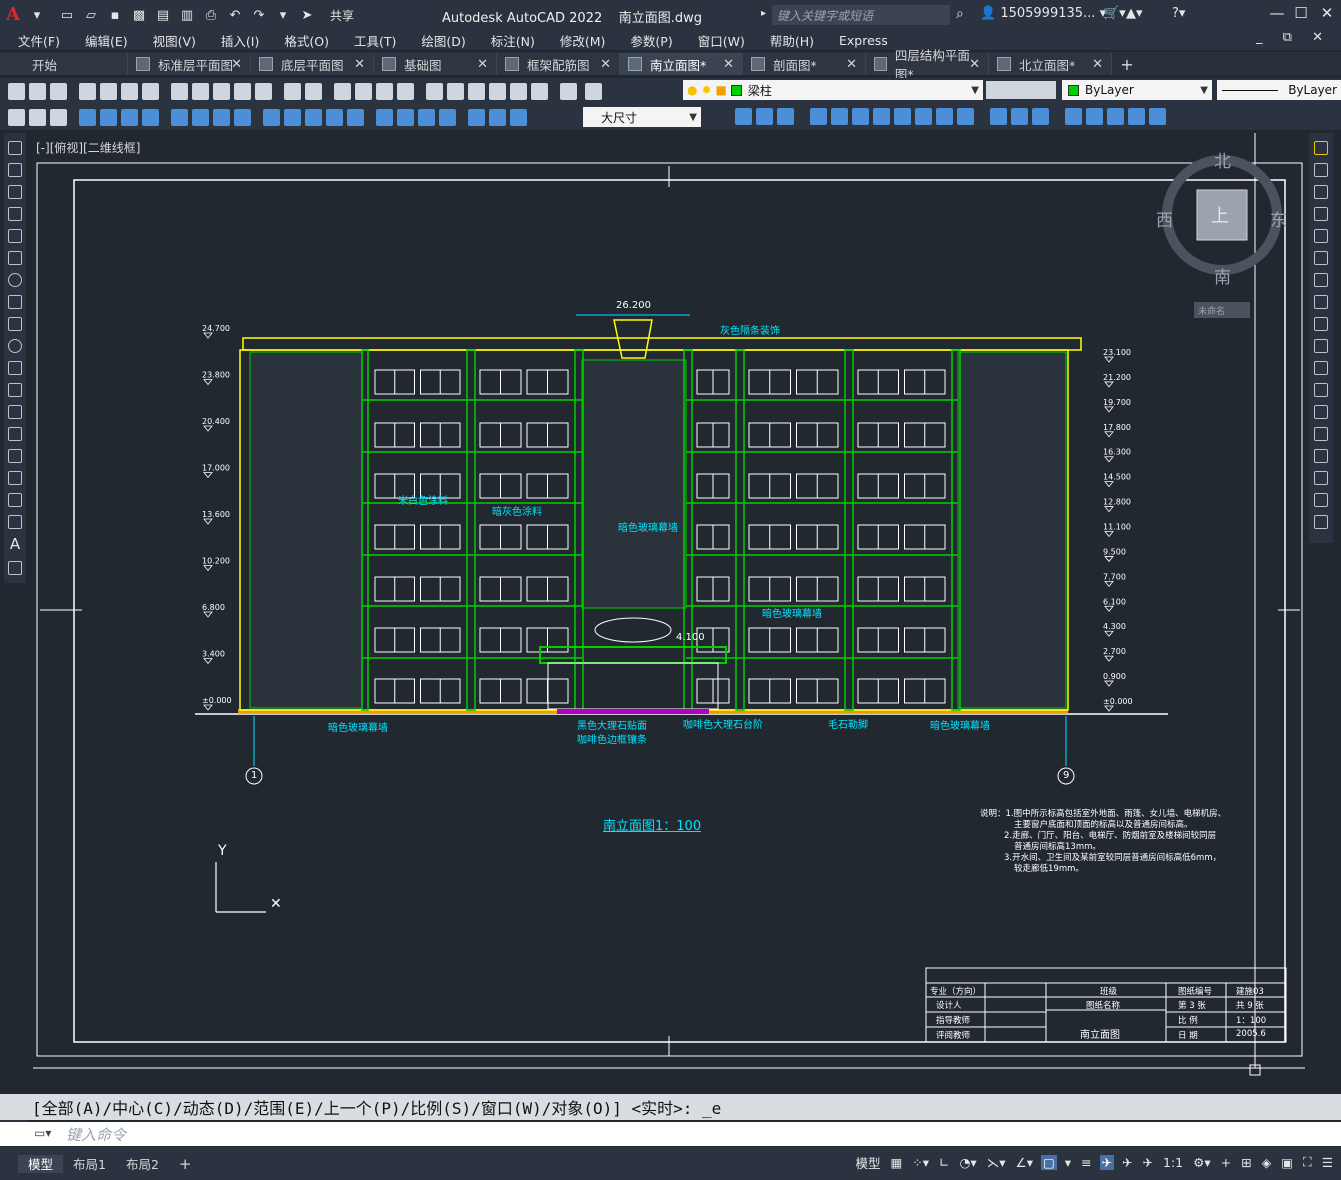 The height and width of the screenshot is (1180, 1341). Describe the element at coordinates (200, 91) in the screenshot. I see `copy-icon` at that location.